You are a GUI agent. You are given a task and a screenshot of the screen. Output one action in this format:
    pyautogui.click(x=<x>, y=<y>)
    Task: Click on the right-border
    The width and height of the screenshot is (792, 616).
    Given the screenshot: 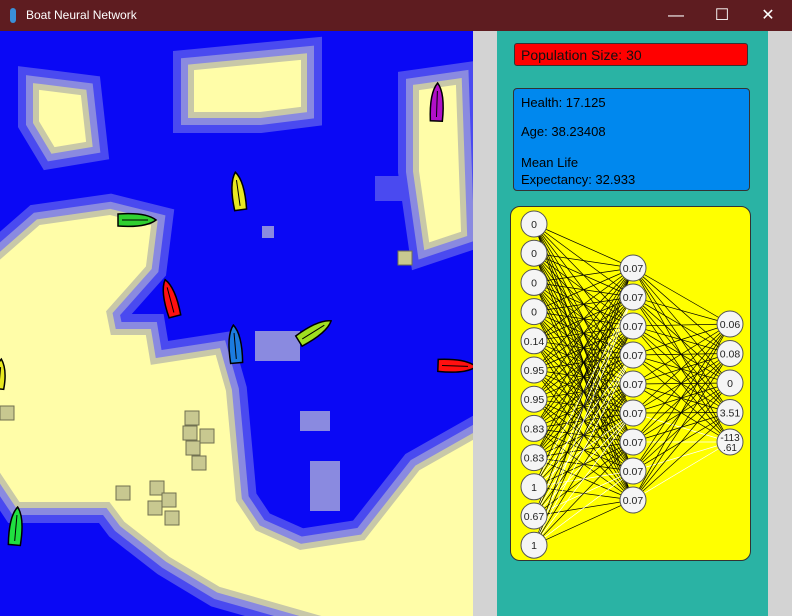 What is the action you would take?
    pyautogui.click(x=780, y=323)
    